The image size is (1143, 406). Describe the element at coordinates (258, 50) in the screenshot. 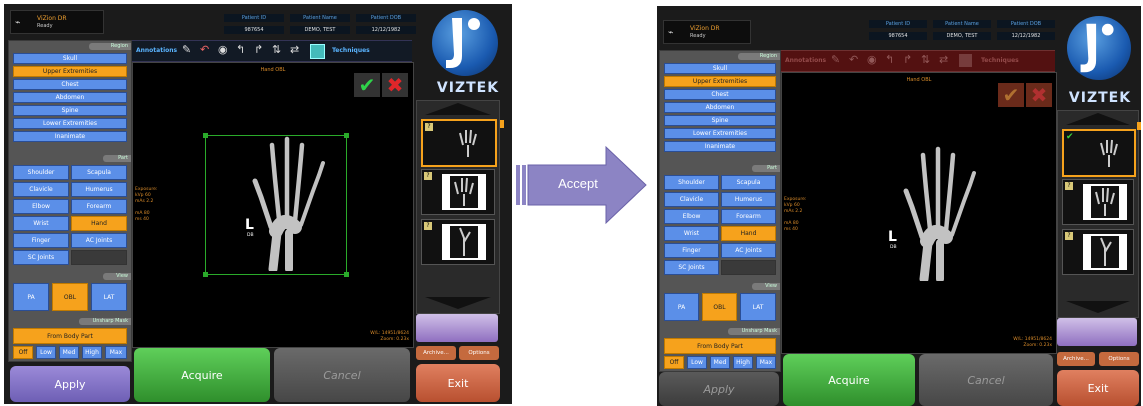

I see `rotate-right-icon: ↱` at that location.